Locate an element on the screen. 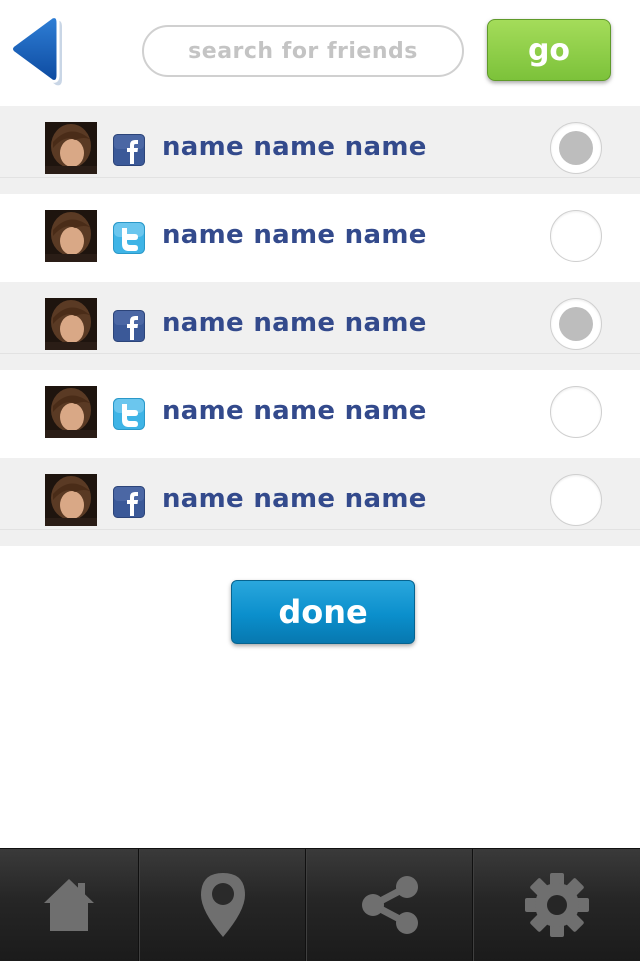 The image size is (640, 961). back-button is located at coordinates (38, 50).